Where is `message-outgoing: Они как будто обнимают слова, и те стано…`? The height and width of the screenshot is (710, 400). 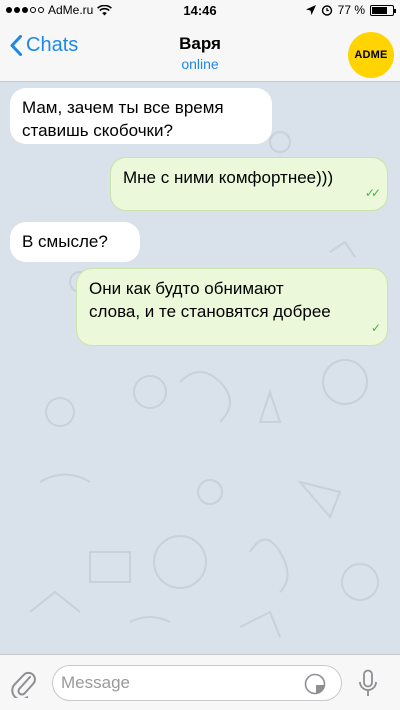 message-outgoing: Они как будто обнимают слова, и те стано… is located at coordinates (232, 307).